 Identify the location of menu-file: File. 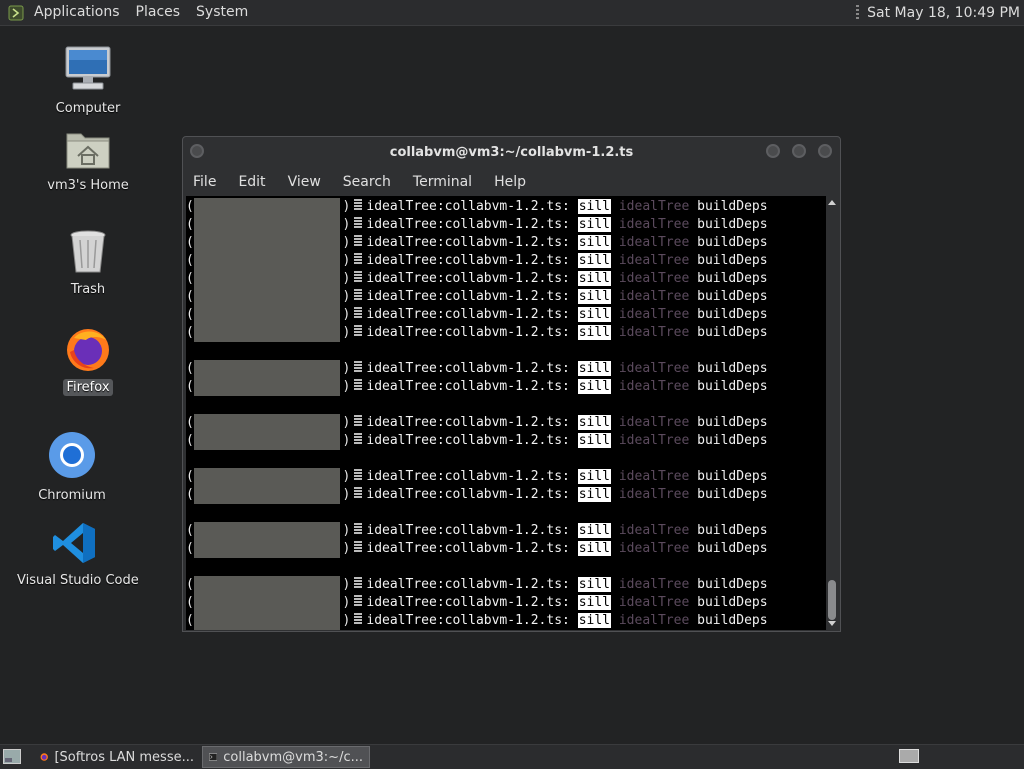
(205, 182).